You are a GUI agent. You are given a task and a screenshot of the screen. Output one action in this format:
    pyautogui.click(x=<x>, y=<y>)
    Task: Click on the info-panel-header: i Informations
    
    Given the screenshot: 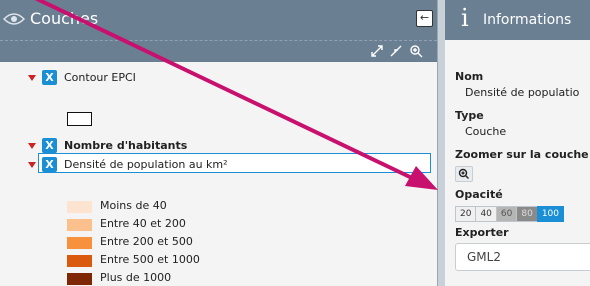 What is the action you would take?
    pyautogui.click(x=517, y=20)
    